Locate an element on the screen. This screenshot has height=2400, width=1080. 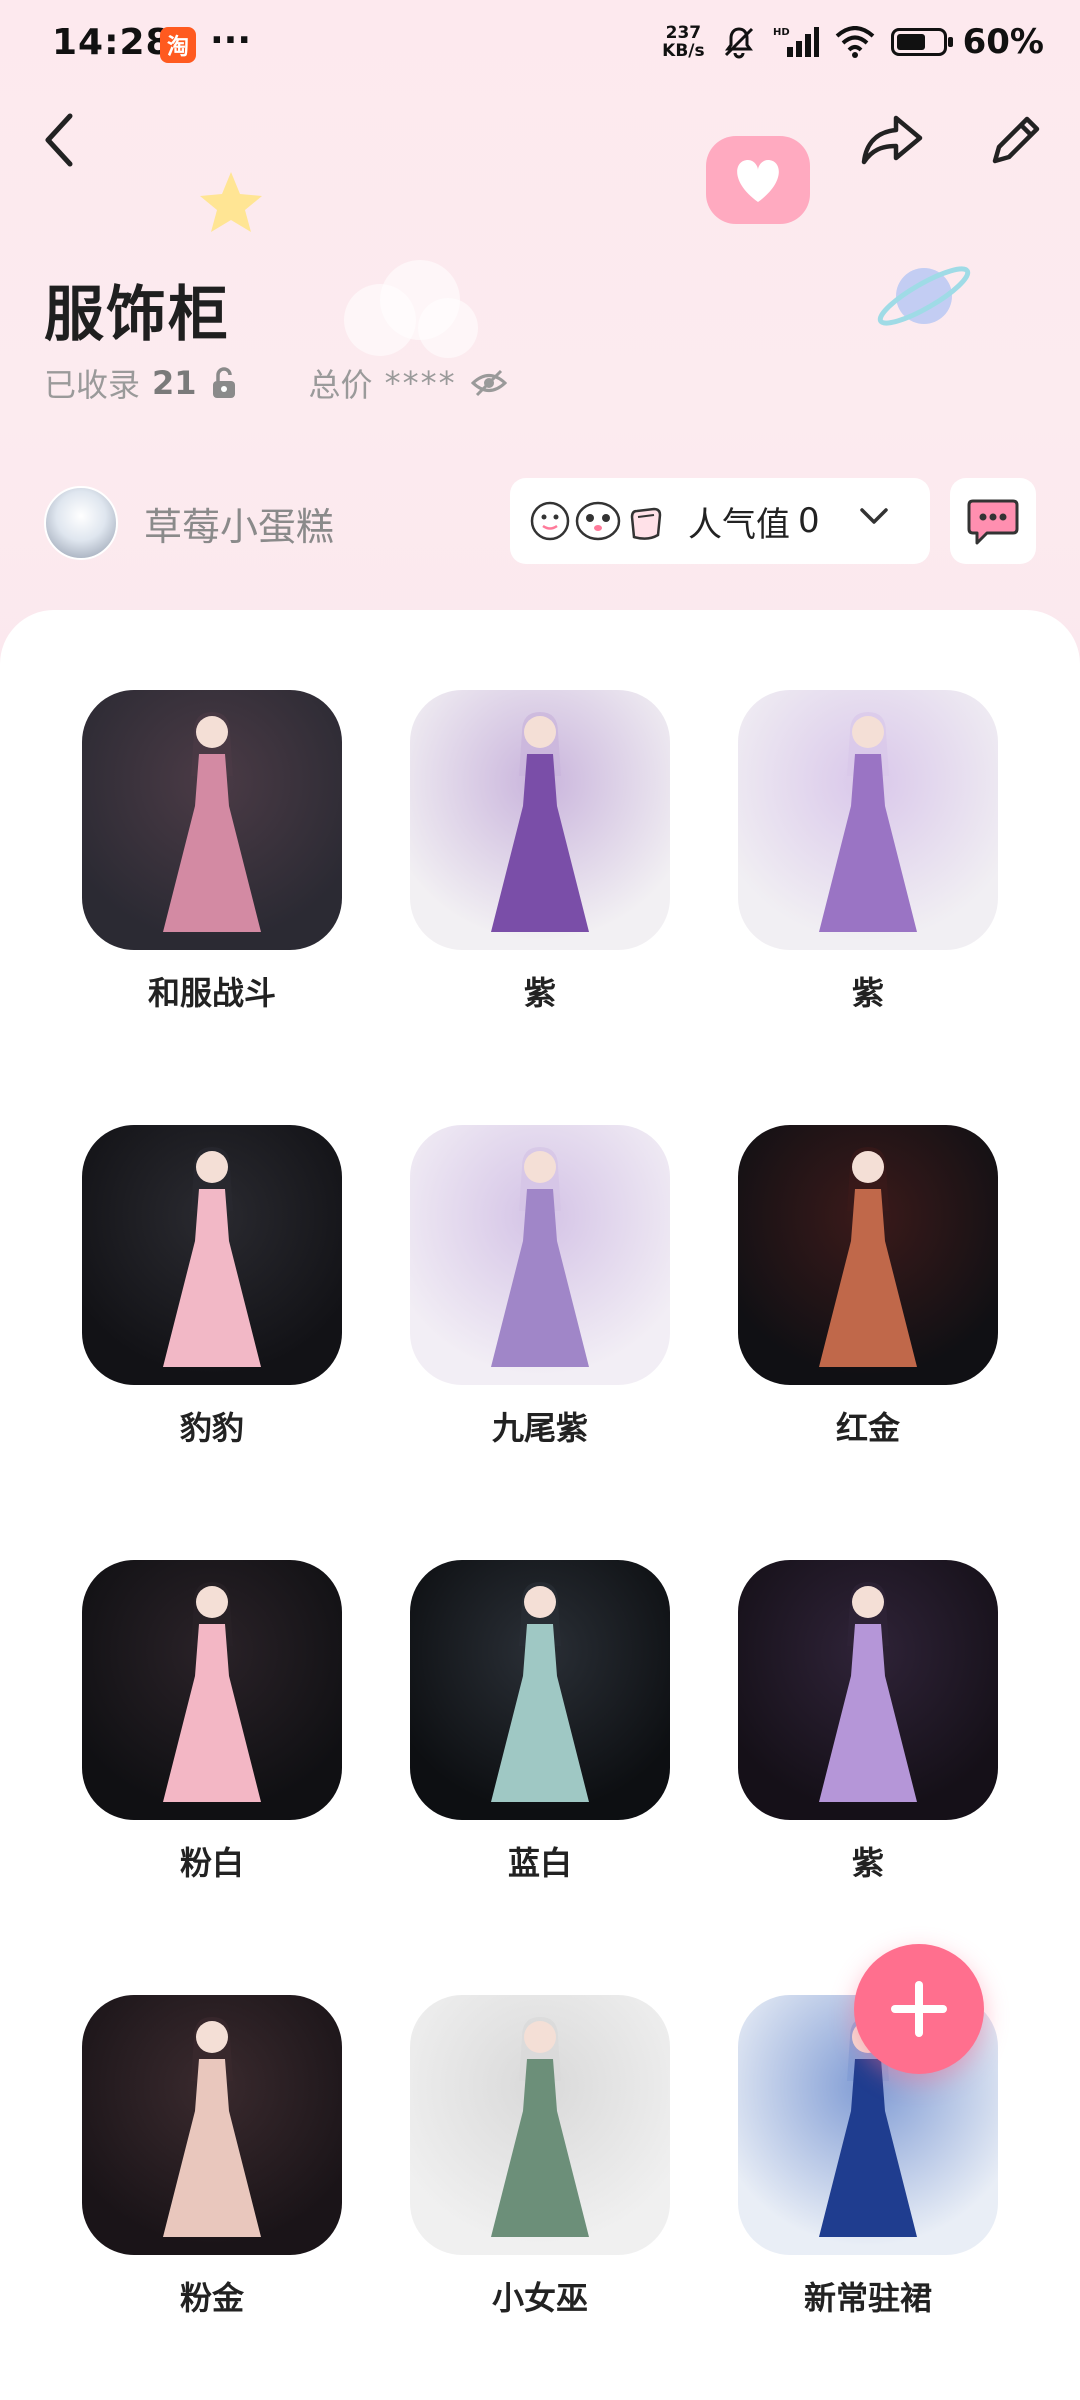
page-title: 服饰柜 is located at coordinates (137, 315).